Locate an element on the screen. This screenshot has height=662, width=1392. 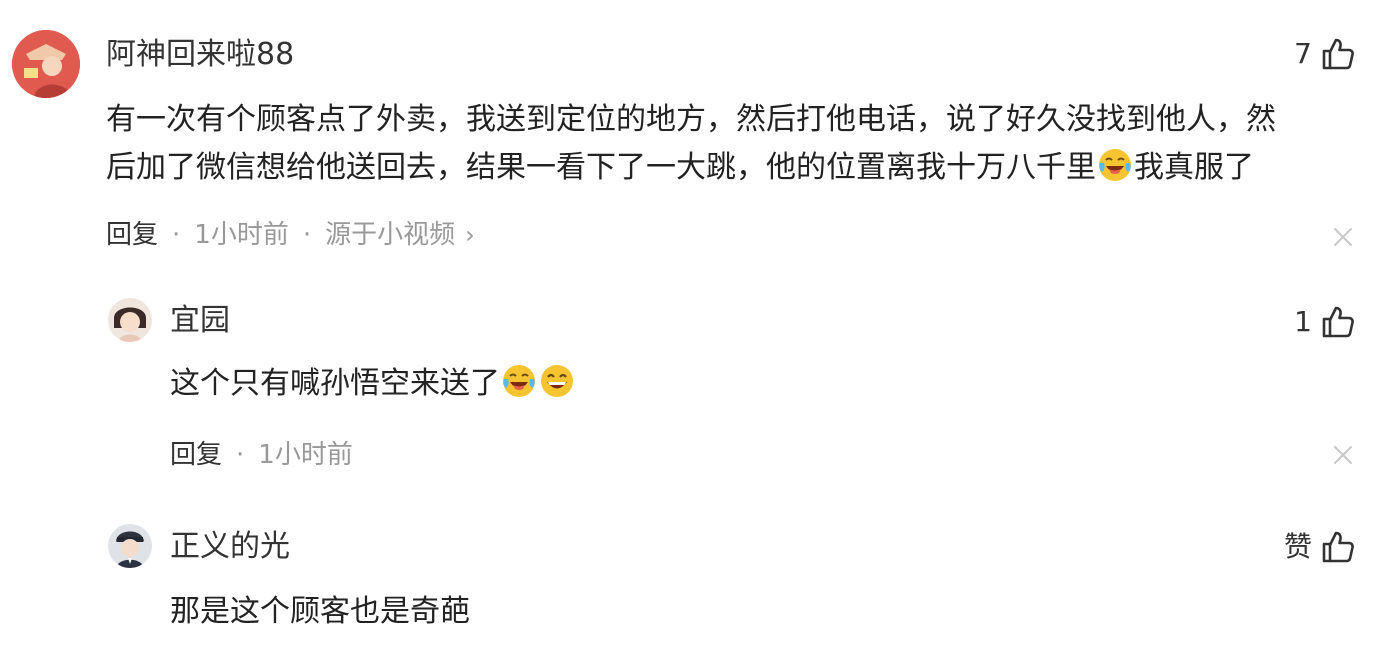
comment-meta: 回复 · 1小时前 · 源于小视频 › is located at coordinates (290, 235).